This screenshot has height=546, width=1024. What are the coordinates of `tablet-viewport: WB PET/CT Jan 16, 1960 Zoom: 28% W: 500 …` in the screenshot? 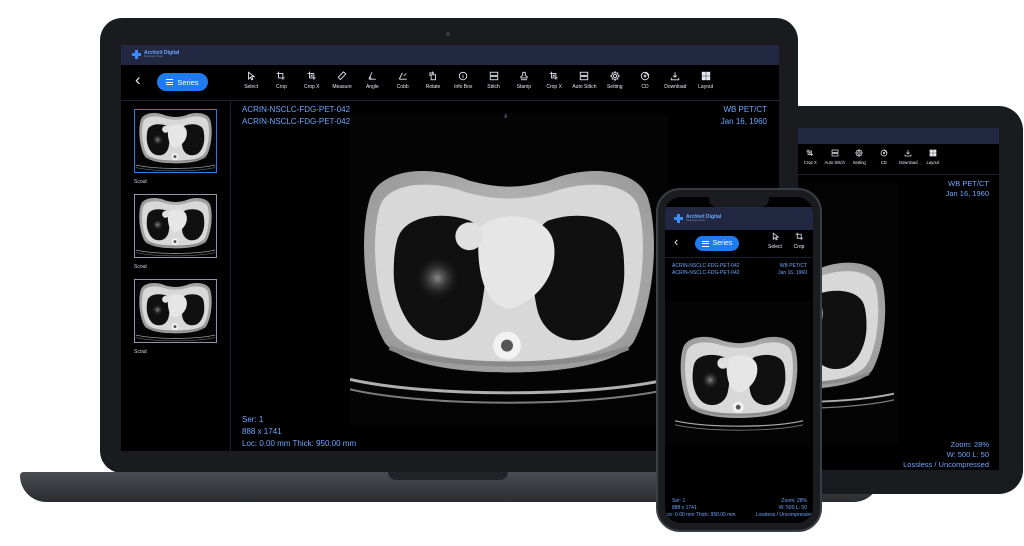 It's located at (898, 322).